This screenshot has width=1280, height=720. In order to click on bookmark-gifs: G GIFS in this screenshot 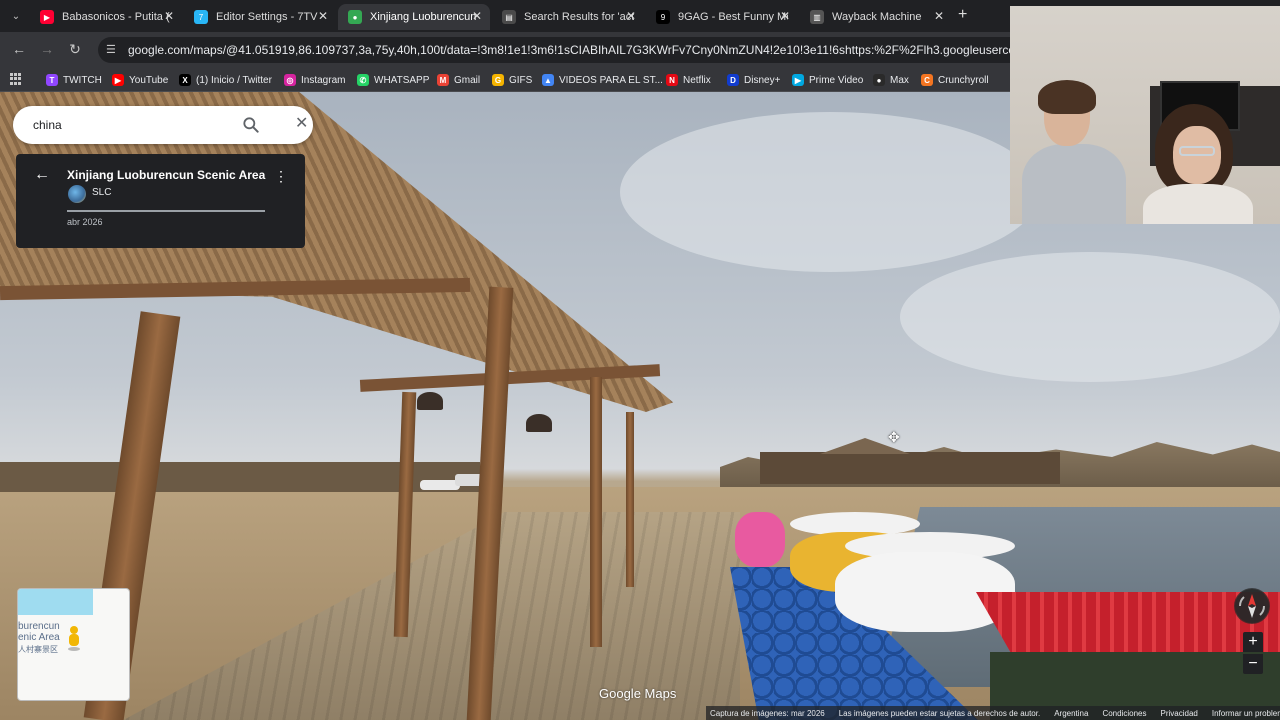, I will do `click(512, 80)`.